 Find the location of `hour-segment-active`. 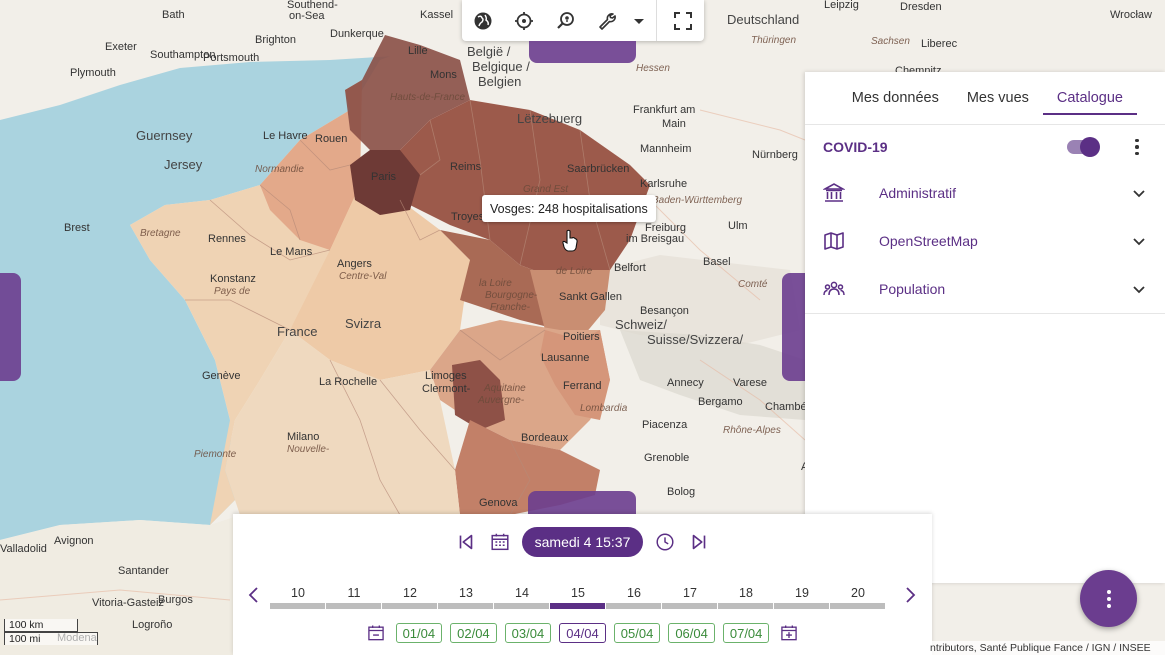

hour-segment-active is located at coordinates (577, 606).